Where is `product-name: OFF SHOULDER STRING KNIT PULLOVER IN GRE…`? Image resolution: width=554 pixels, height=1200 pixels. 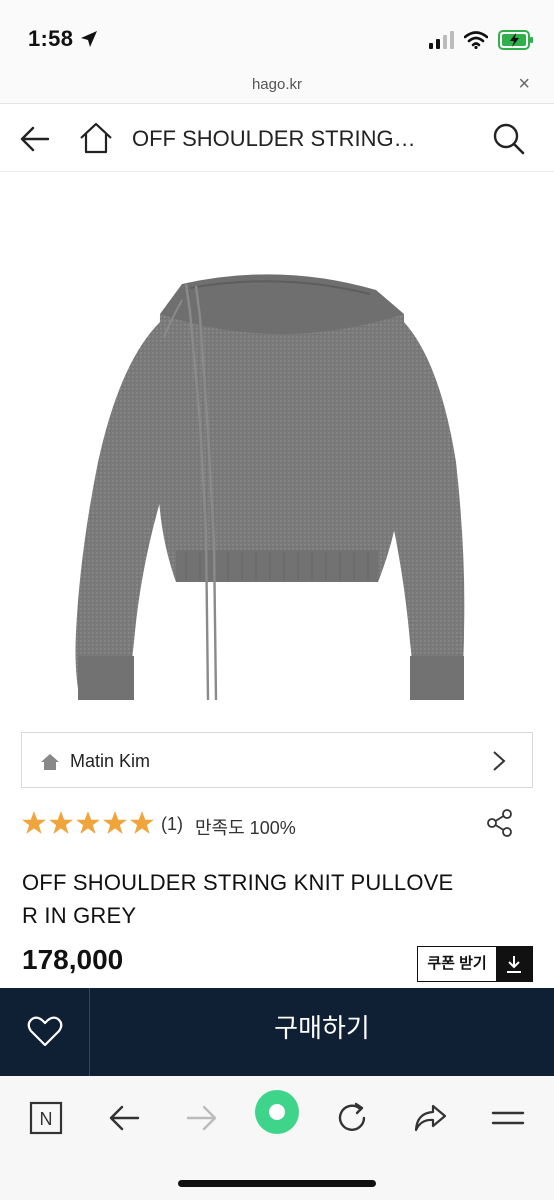 product-name: OFF SHOULDER STRING KNIT PULLOVER IN GRE… is located at coordinates (238, 899).